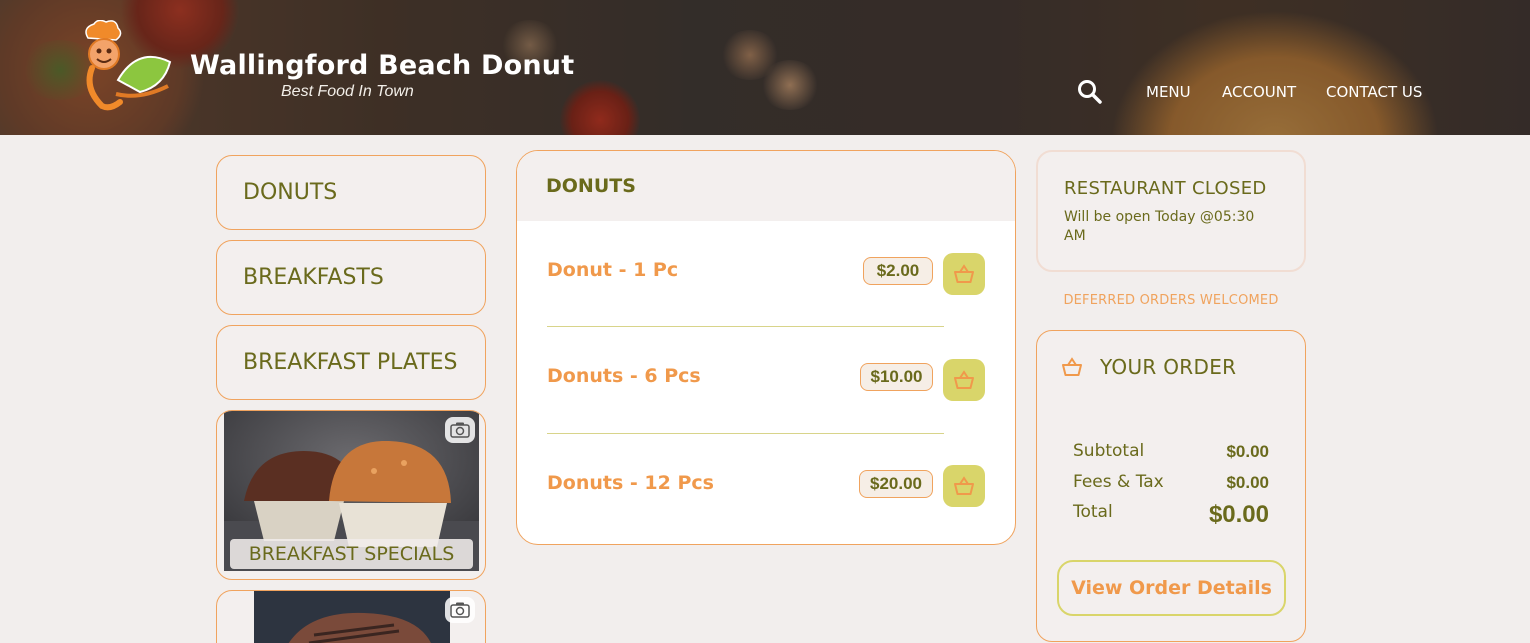 Image resolution: width=1530 pixels, height=643 pixels. I want to click on category-image-card, so click(351, 616).